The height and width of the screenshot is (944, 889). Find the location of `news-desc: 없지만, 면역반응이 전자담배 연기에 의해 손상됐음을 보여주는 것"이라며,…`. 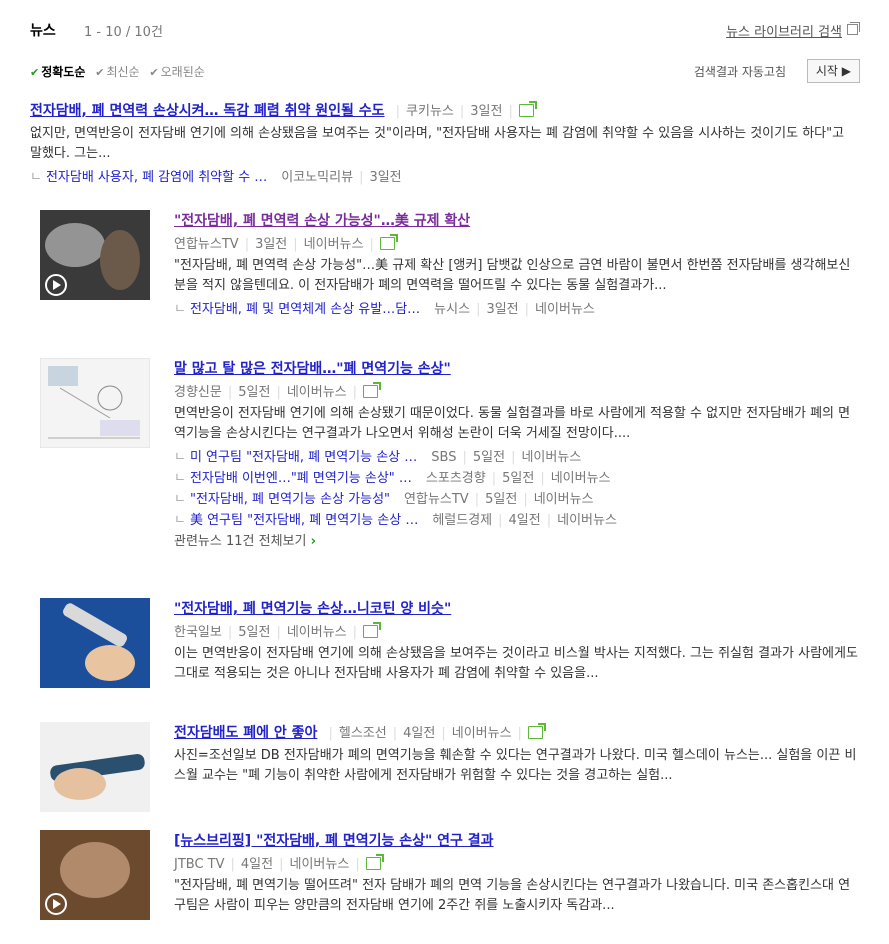

news-desc: 없지만, 면역반응이 전자담배 연기에 의해 손상됐음을 보여주는 것"이라며,… is located at coordinates (437, 143).